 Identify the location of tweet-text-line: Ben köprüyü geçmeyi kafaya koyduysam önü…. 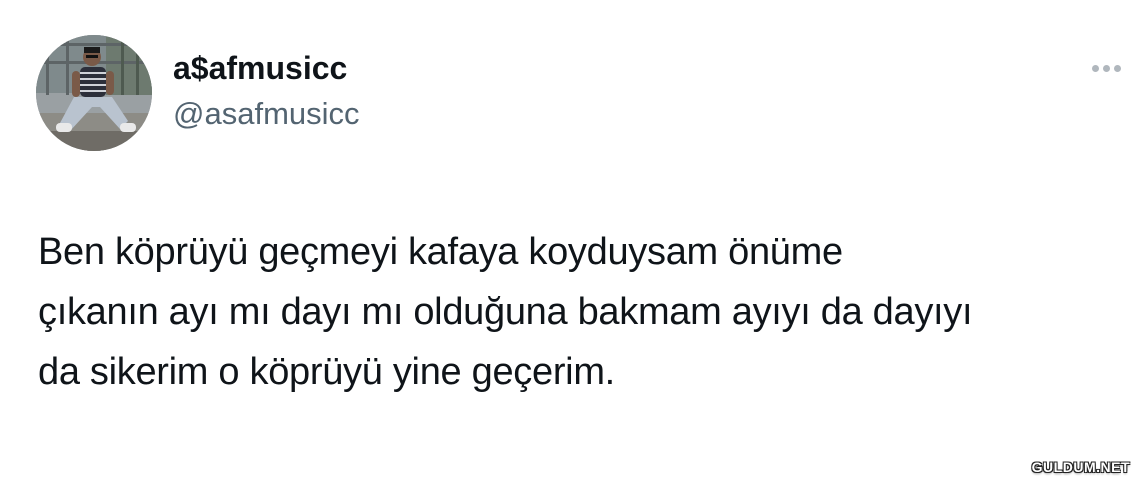
(440, 252).